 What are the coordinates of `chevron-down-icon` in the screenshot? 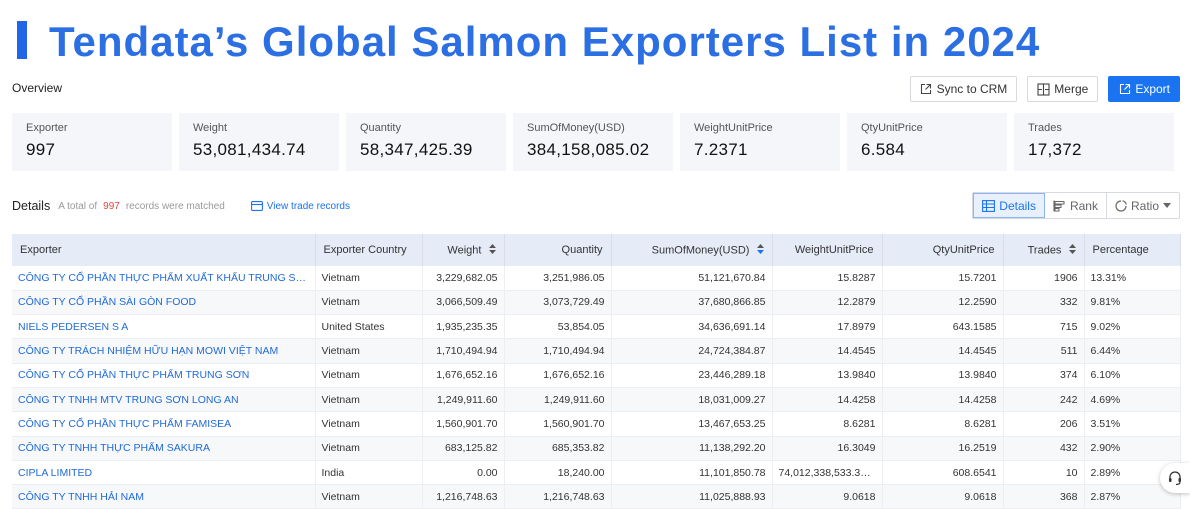 It's located at (1167, 205).